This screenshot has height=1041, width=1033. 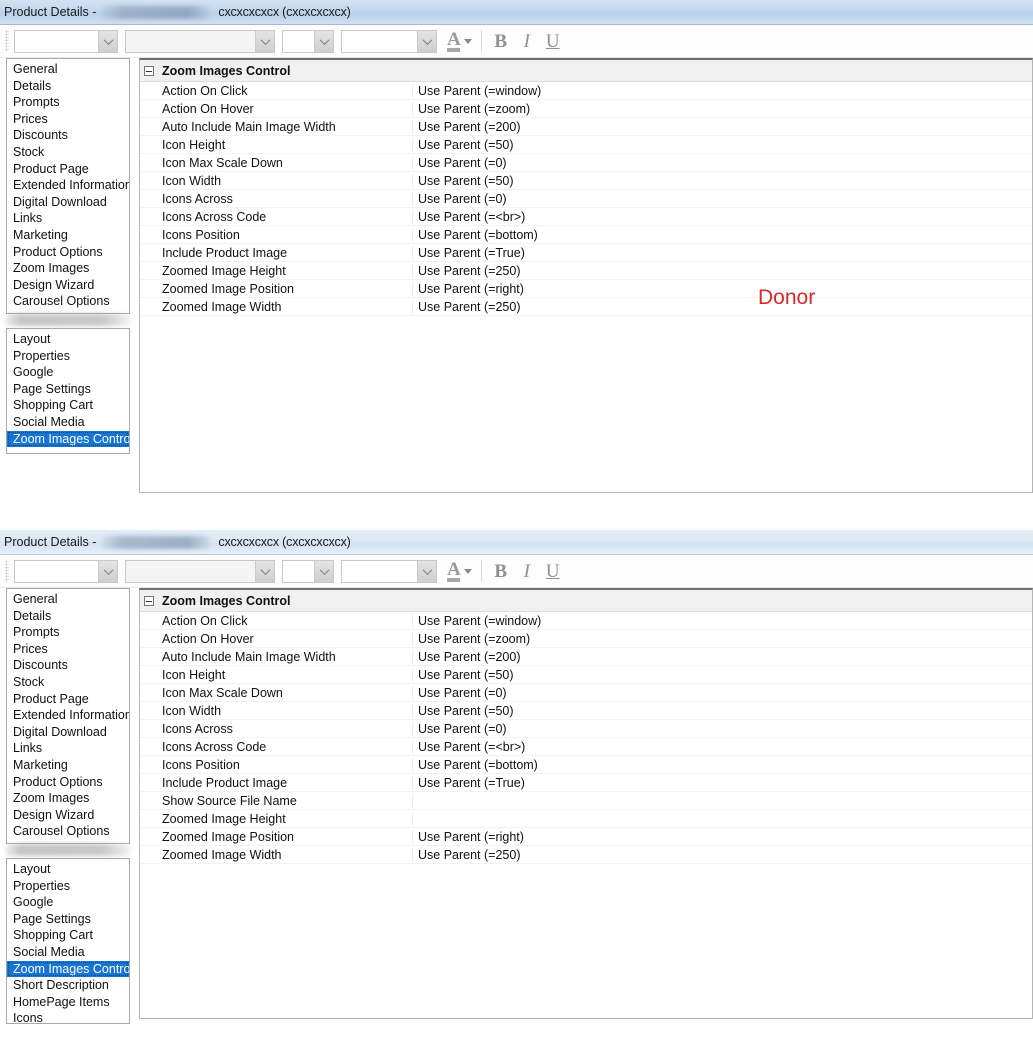 What do you see at coordinates (586, 819) in the screenshot?
I see `property-row: Zoomed Image Height` at bounding box center [586, 819].